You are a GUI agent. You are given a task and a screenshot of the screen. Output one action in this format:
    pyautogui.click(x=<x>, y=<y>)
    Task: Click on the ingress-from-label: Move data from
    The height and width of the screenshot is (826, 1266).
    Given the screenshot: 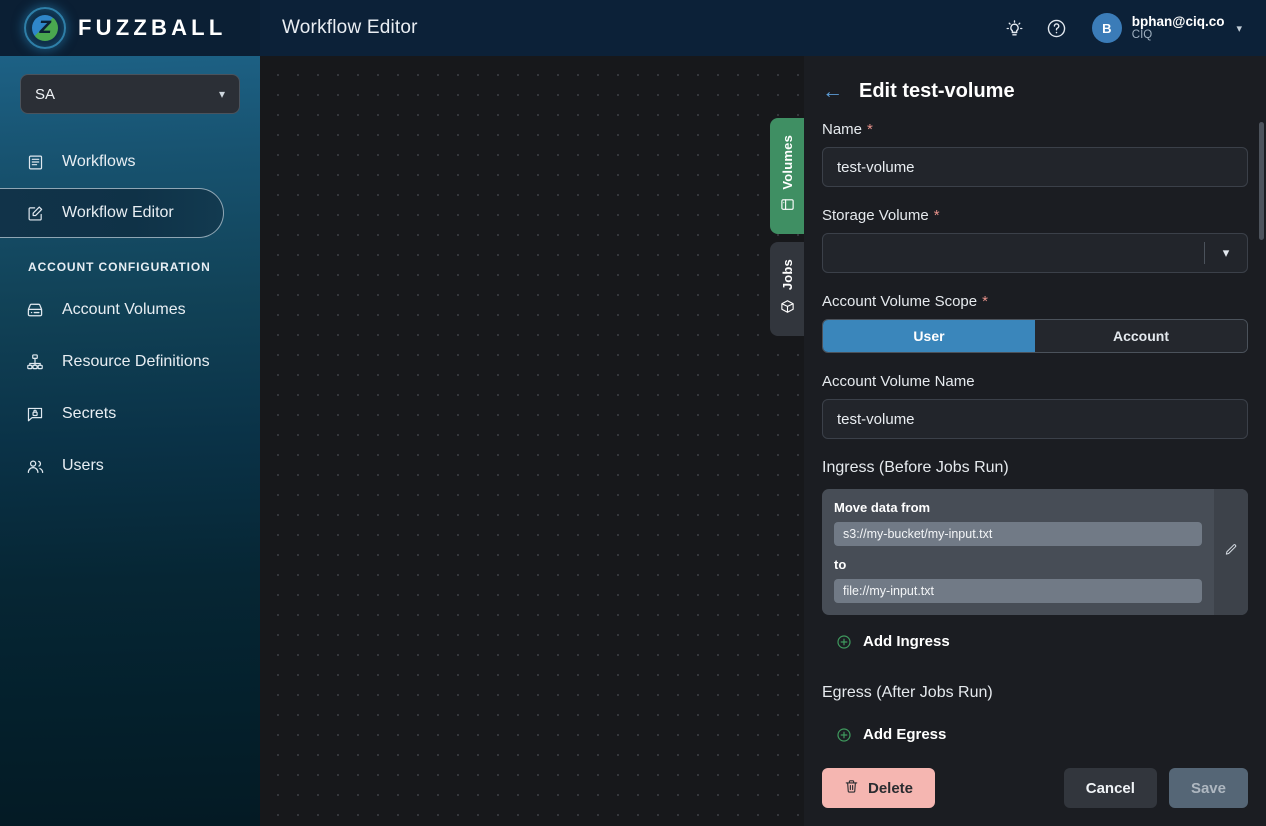 What is the action you would take?
    pyautogui.click(x=882, y=507)
    